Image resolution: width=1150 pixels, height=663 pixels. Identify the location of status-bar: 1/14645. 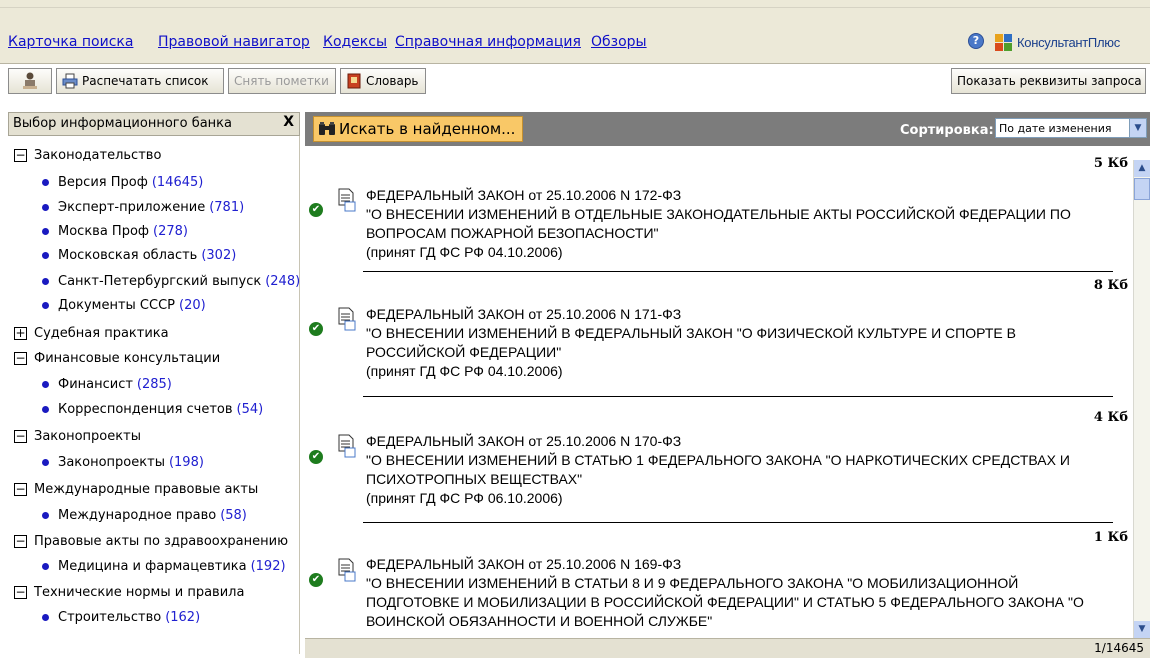
(727, 648).